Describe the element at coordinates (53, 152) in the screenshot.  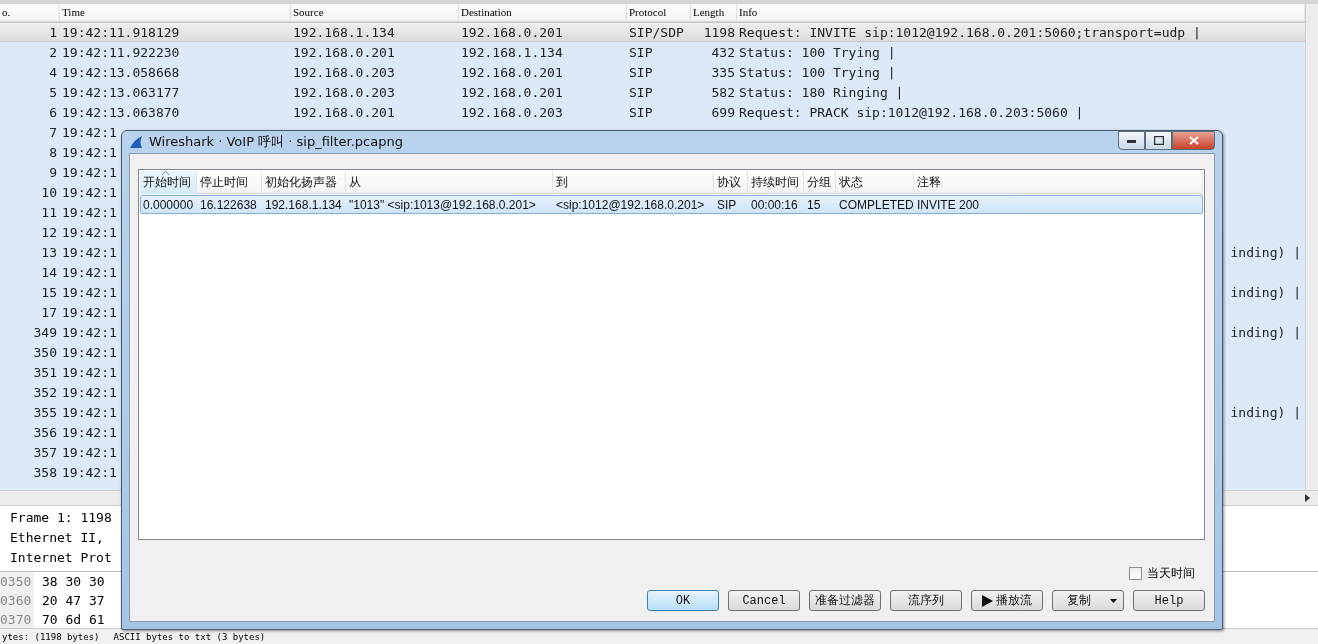
I see `table-cell-text: 8` at that location.